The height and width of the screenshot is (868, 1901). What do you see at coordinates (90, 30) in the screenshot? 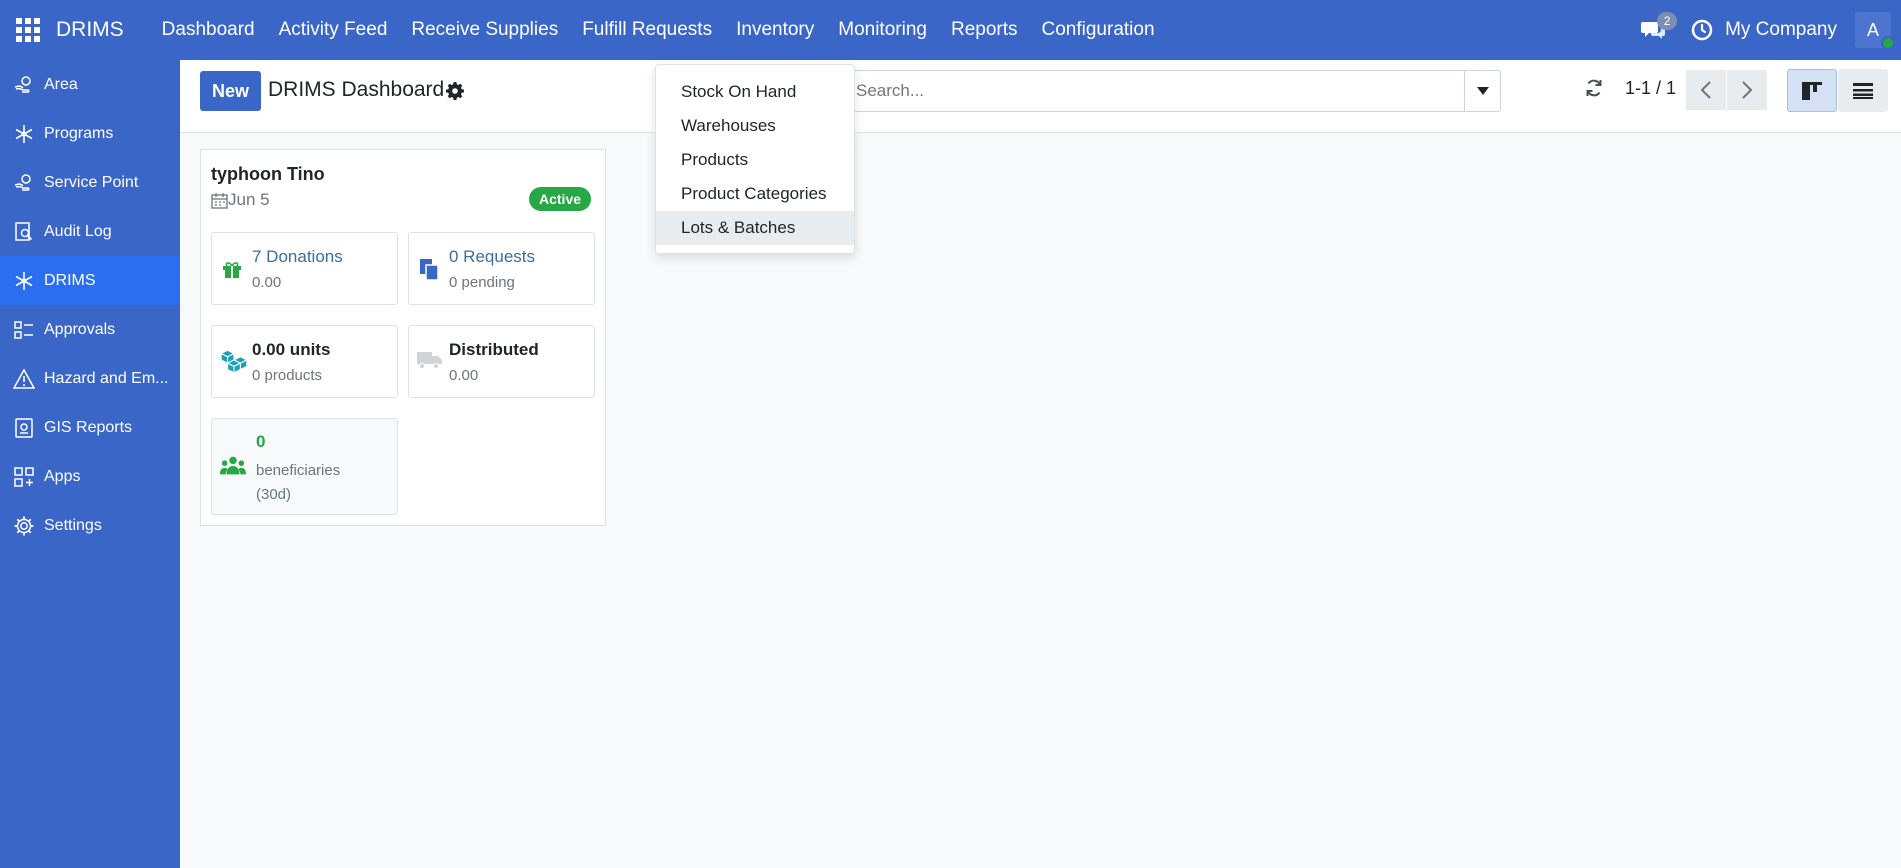
I see `app-brand: DRIMS` at bounding box center [90, 30].